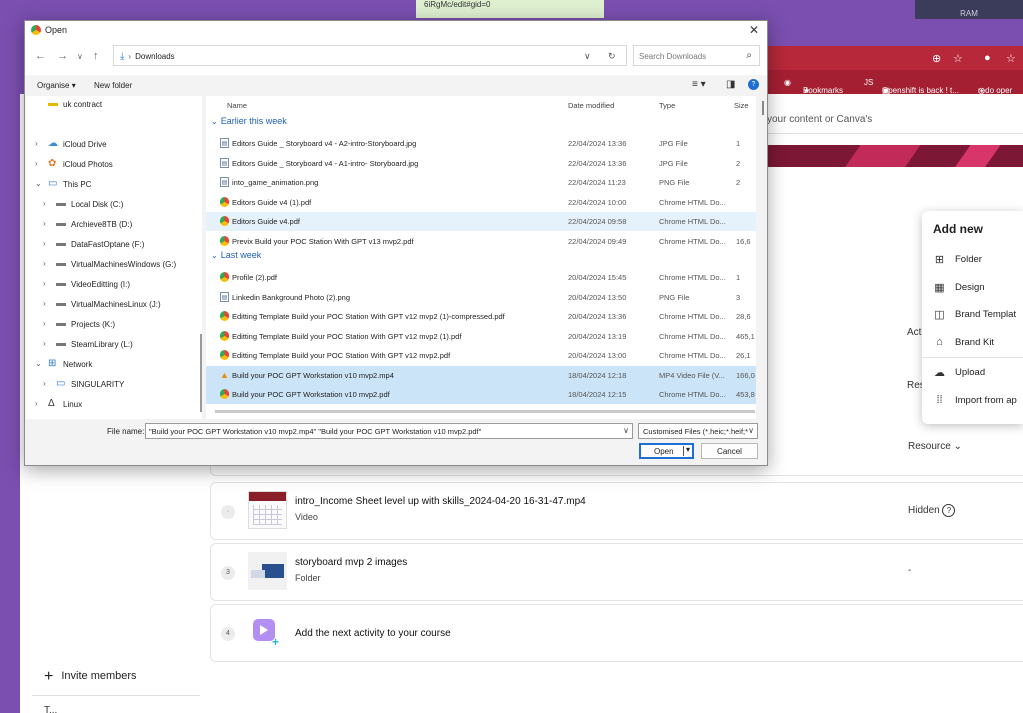 Image resolution: width=1023 pixels, height=713 pixels. Describe the element at coordinates (485, 411) in the screenshot. I see `horizontal-scrollbar` at that location.